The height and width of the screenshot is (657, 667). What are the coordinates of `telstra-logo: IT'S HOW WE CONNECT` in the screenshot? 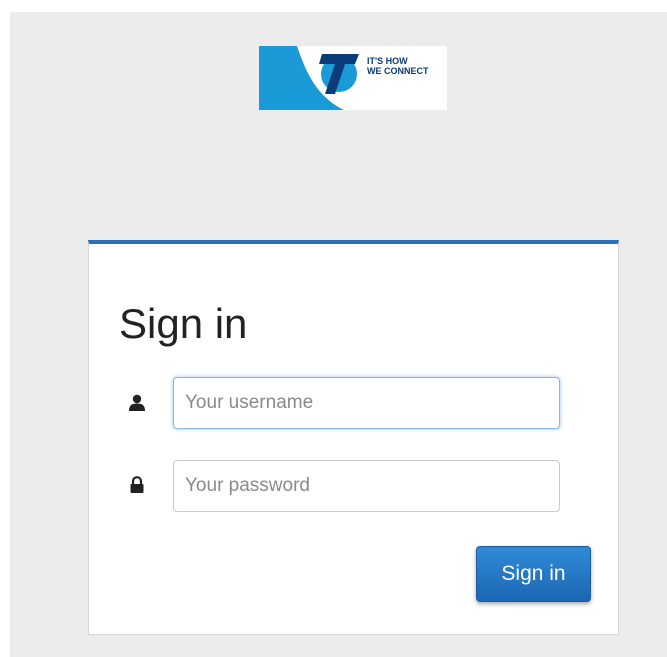 It's located at (353, 78).